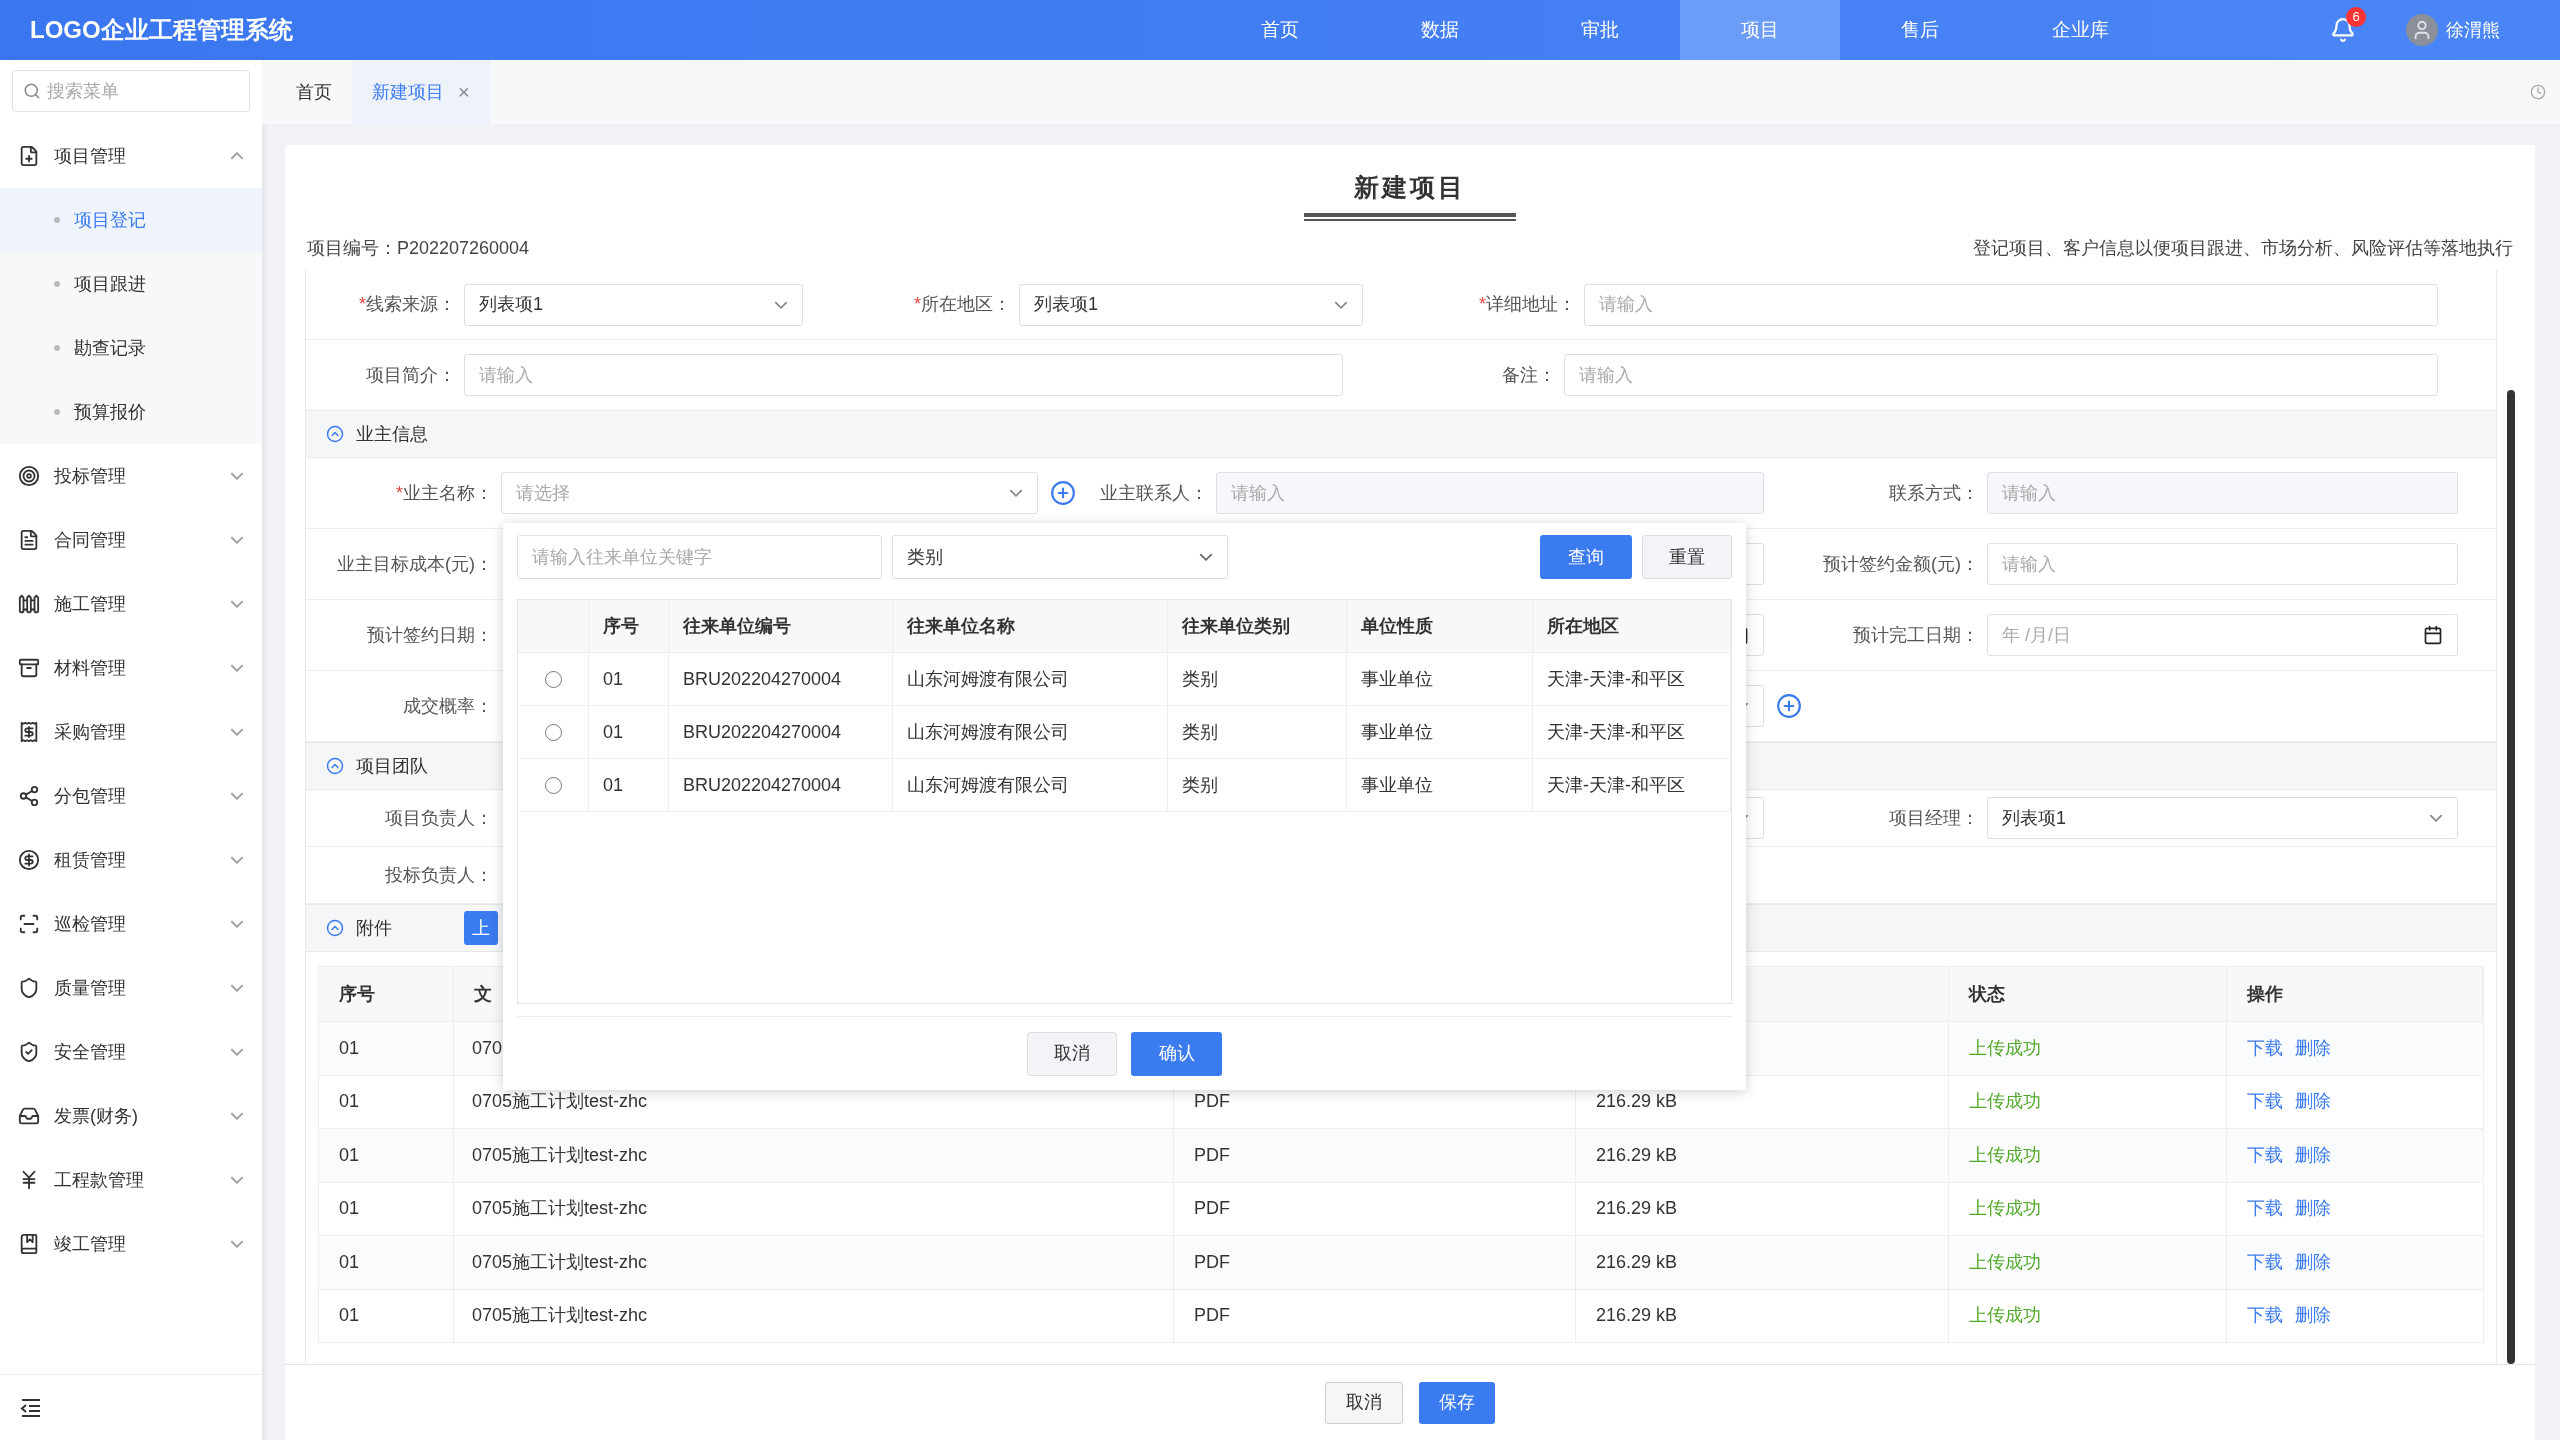 This screenshot has height=1440, width=2560. I want to click on column-header: 单位性质, so click(1397, 626).